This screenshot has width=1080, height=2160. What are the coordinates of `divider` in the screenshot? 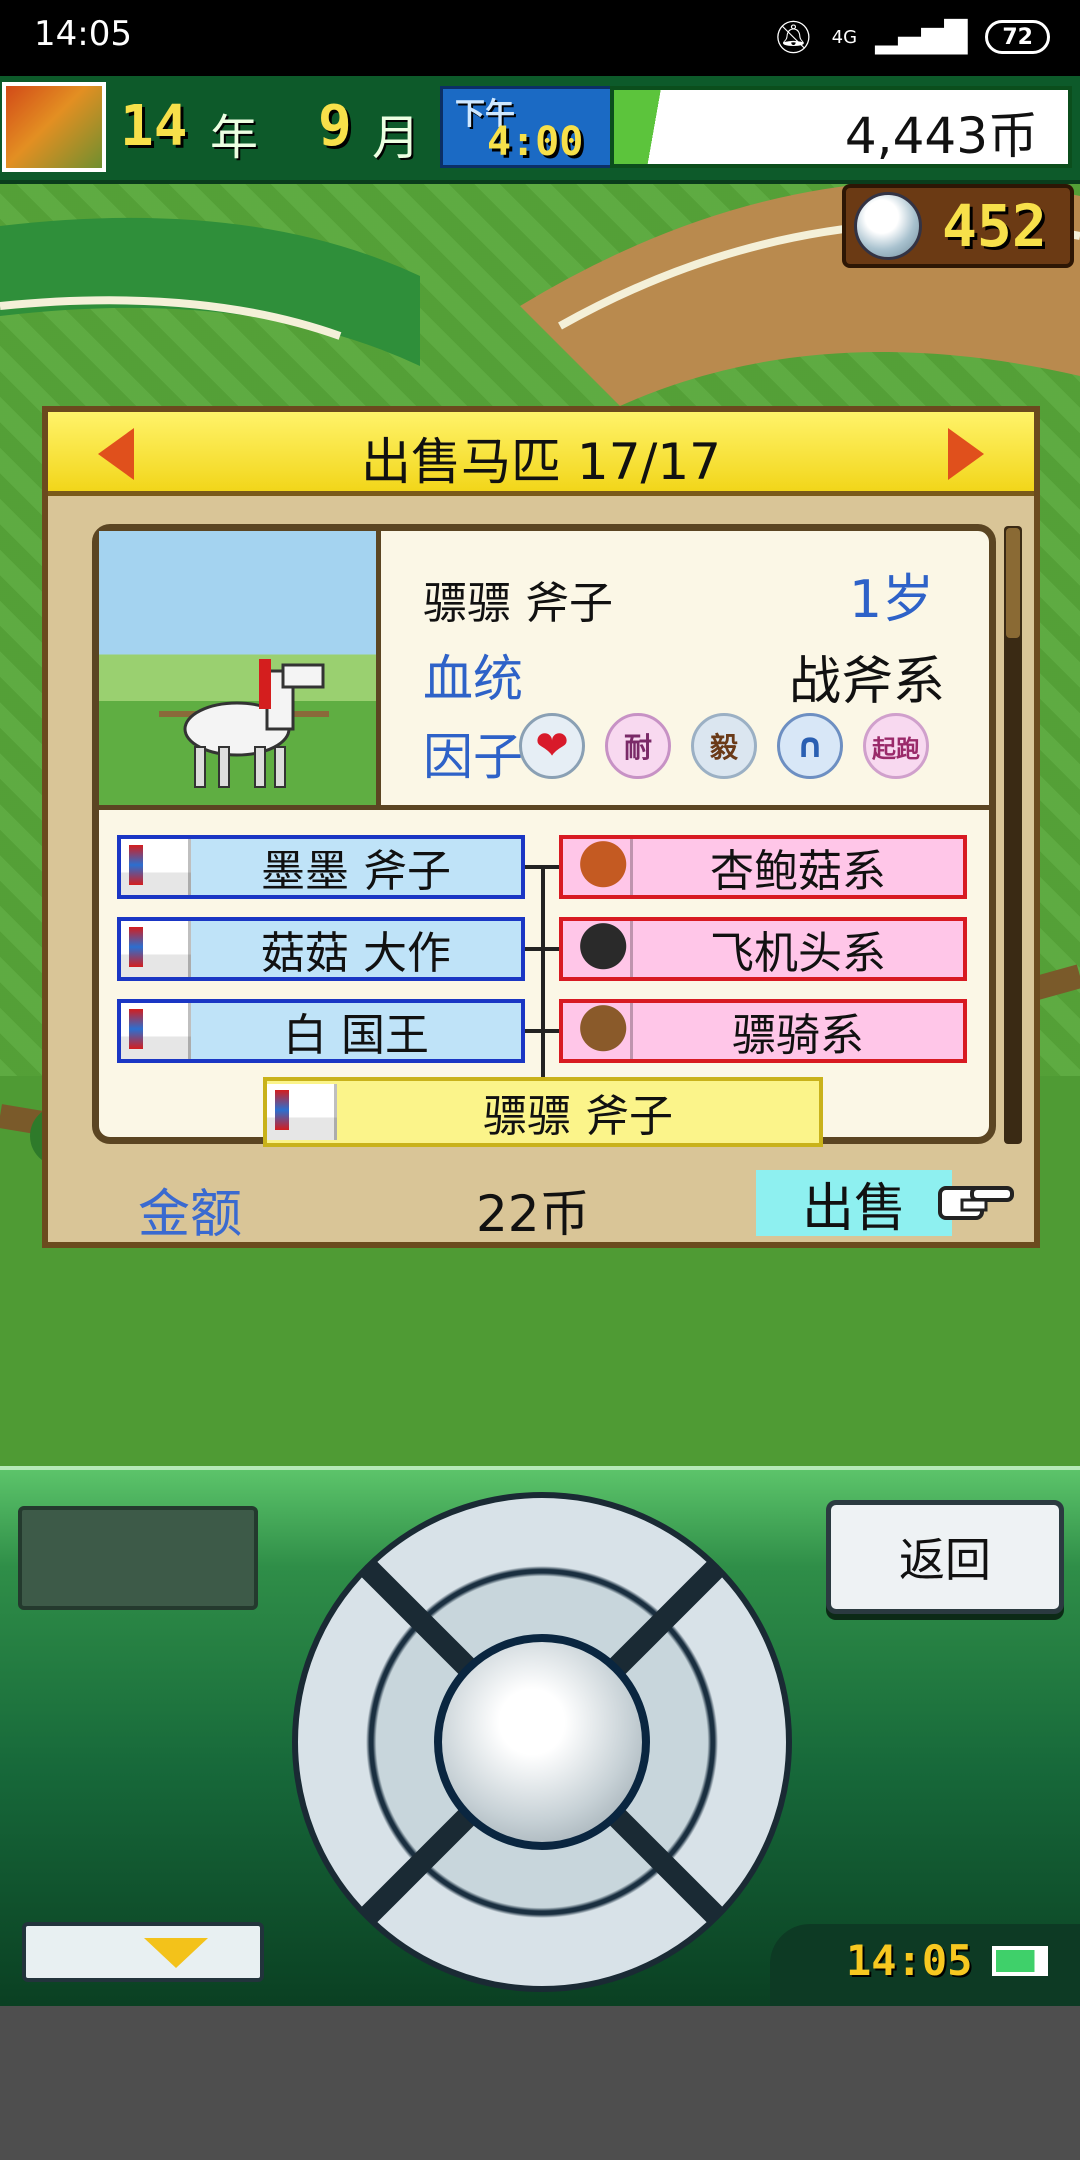 It's located at (544, 807).